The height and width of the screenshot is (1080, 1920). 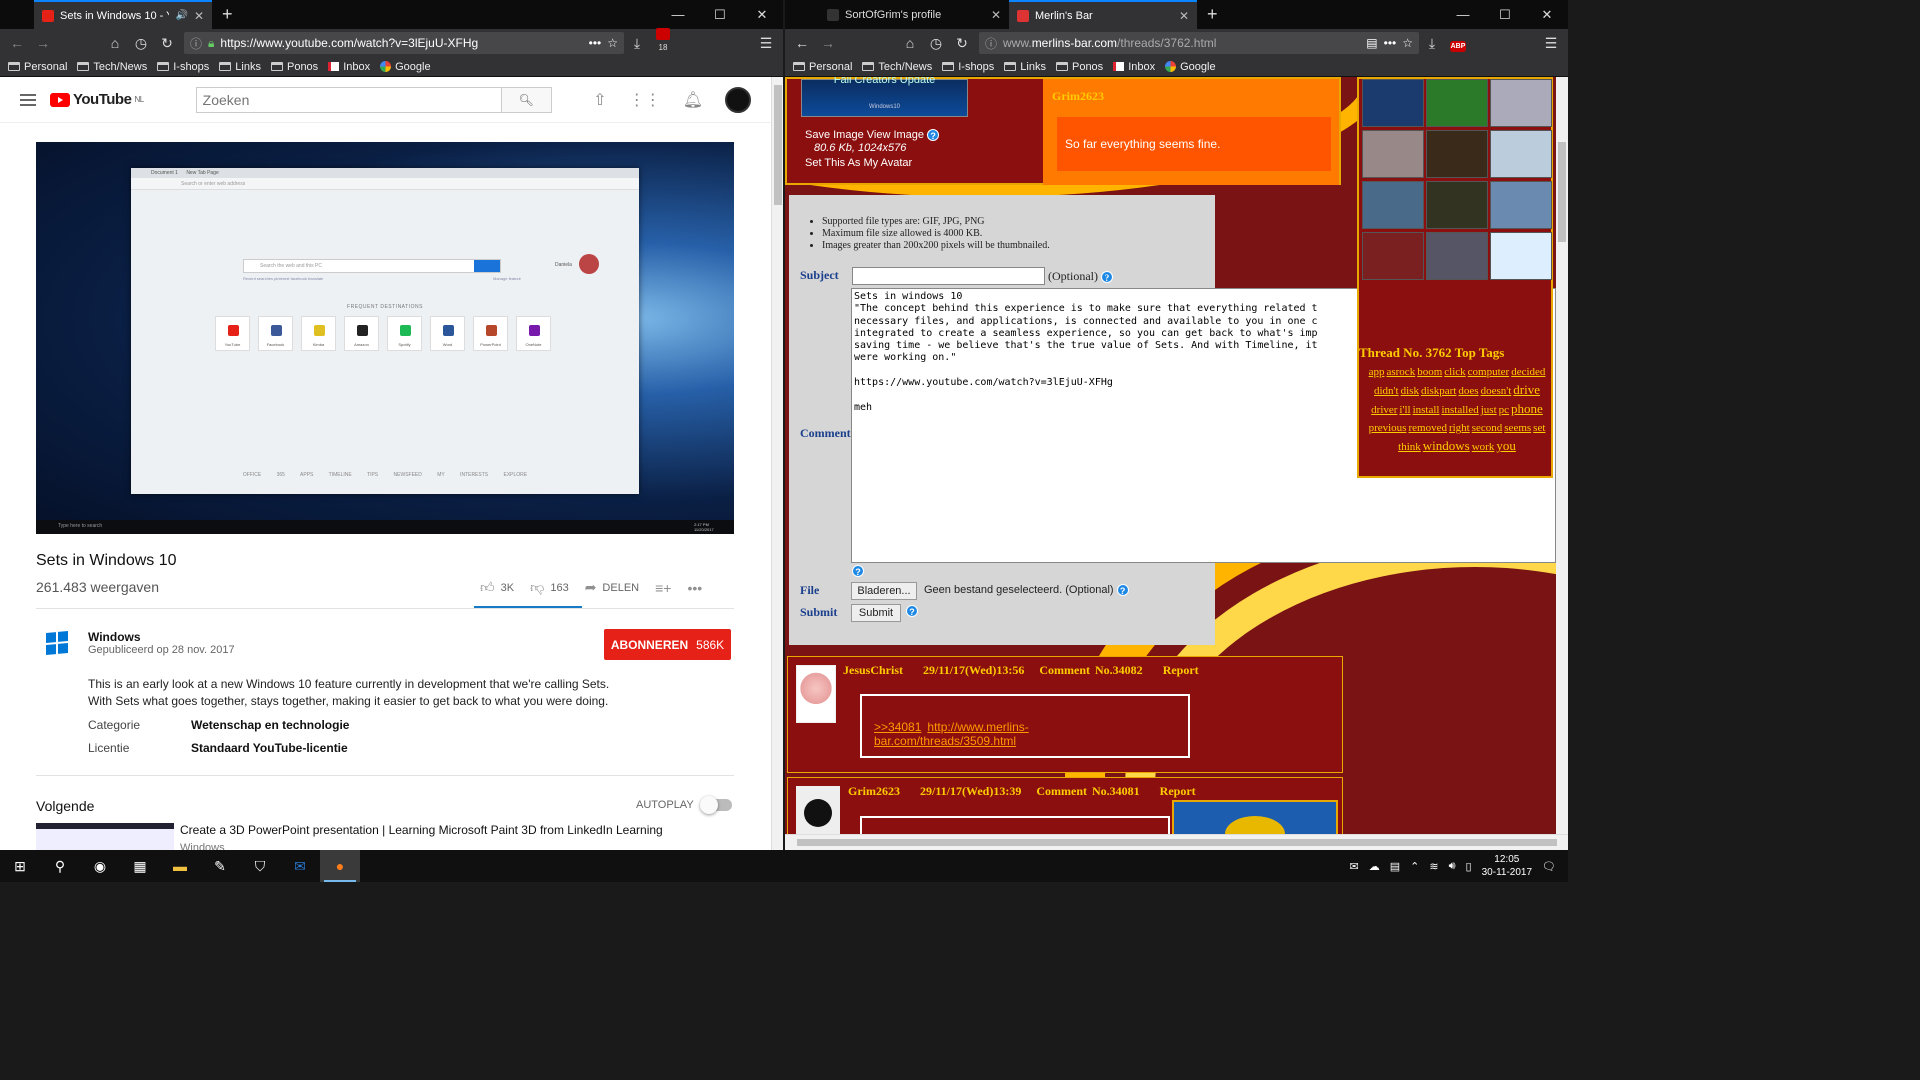 I want to click on outlook-icon: ✉, so click(x=300, y=866).